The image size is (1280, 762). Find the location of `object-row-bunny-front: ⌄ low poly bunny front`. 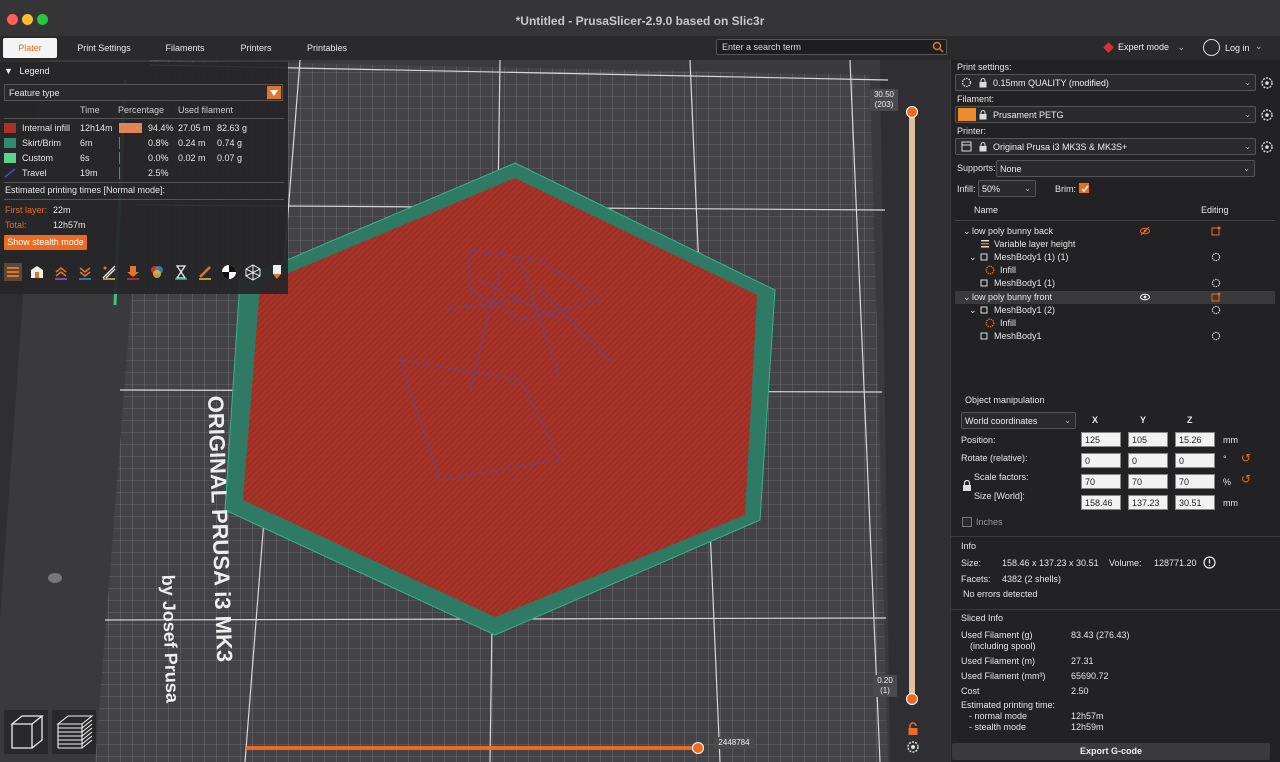

object-row-bunny-front: ⌄ low poly bunny front is located at coordinates (1115, 297).